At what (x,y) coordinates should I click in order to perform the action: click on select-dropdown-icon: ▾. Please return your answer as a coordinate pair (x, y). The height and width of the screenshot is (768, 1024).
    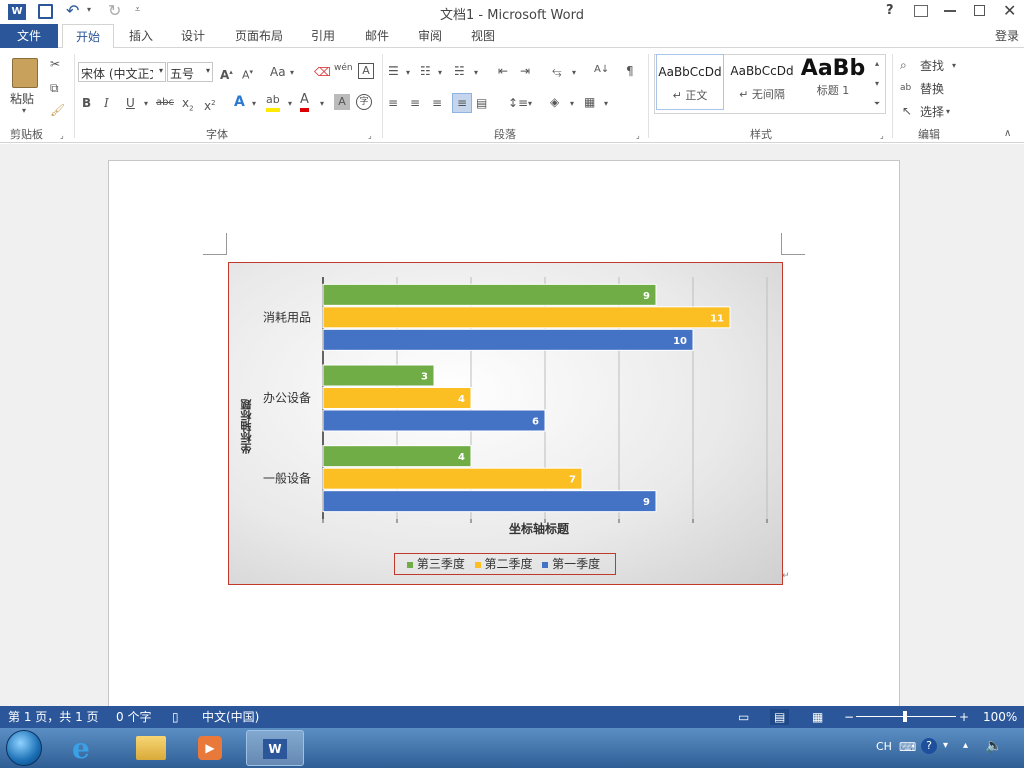
    Looking at the image, I should click on (948, 112).